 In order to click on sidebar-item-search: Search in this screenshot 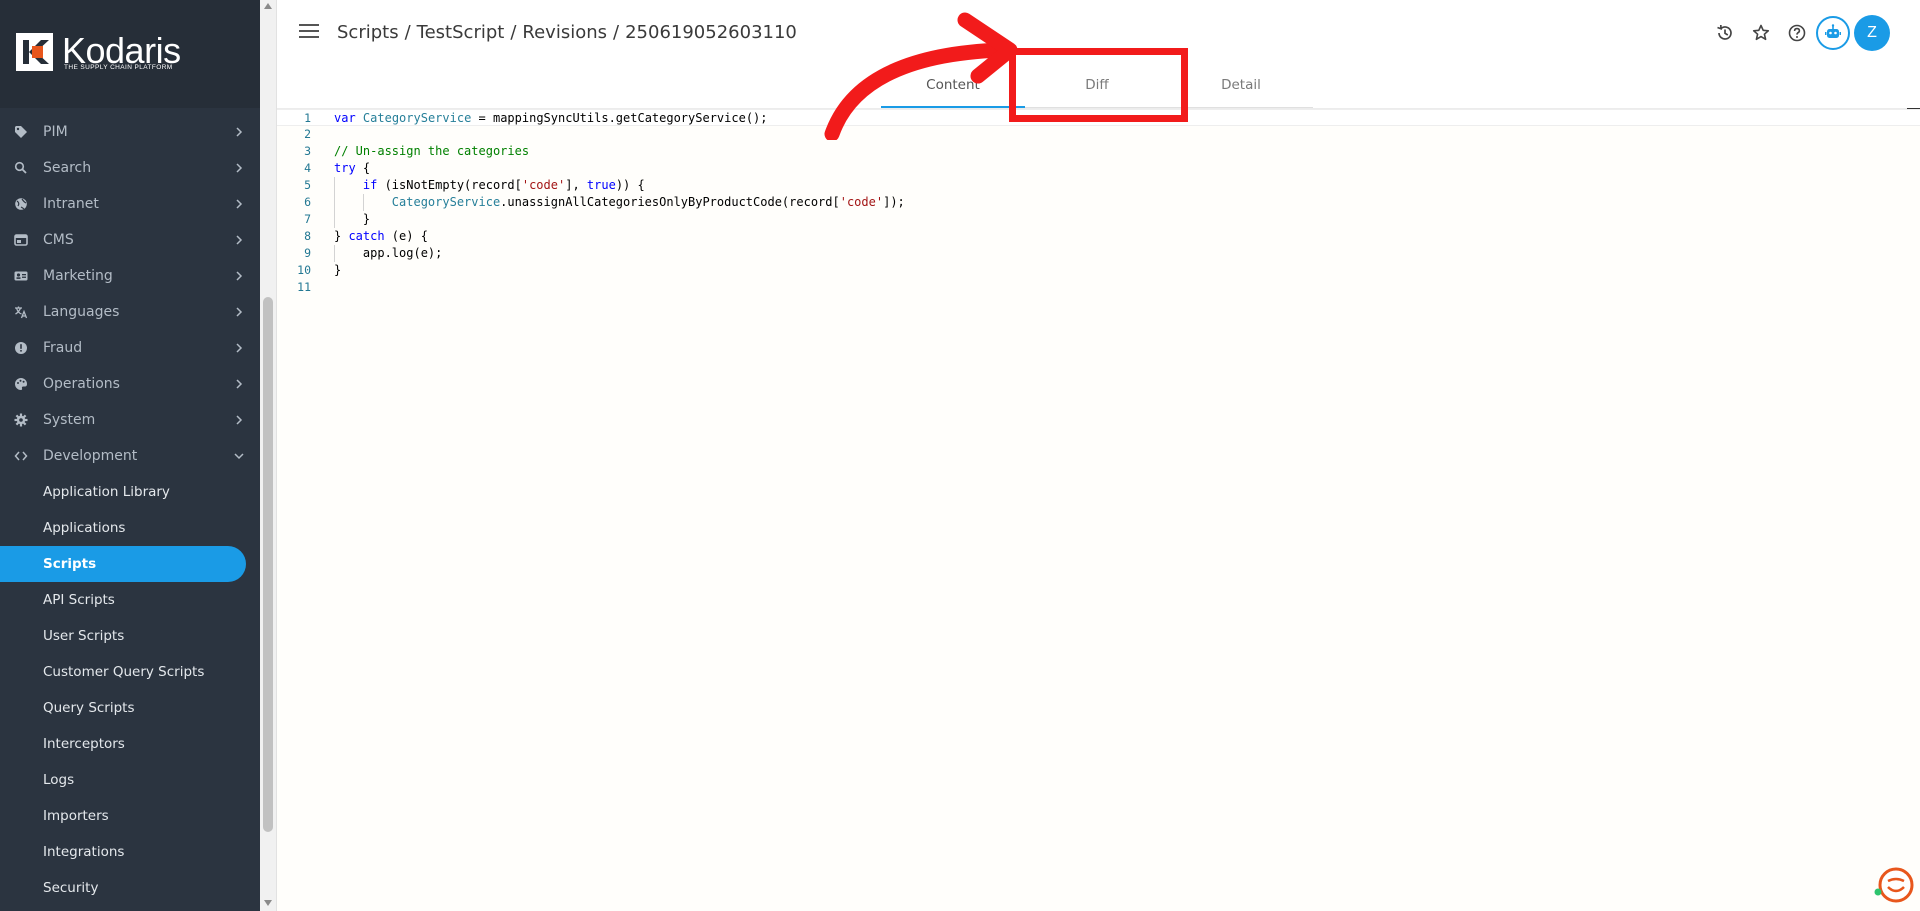, I will do `click(130, 168)`.